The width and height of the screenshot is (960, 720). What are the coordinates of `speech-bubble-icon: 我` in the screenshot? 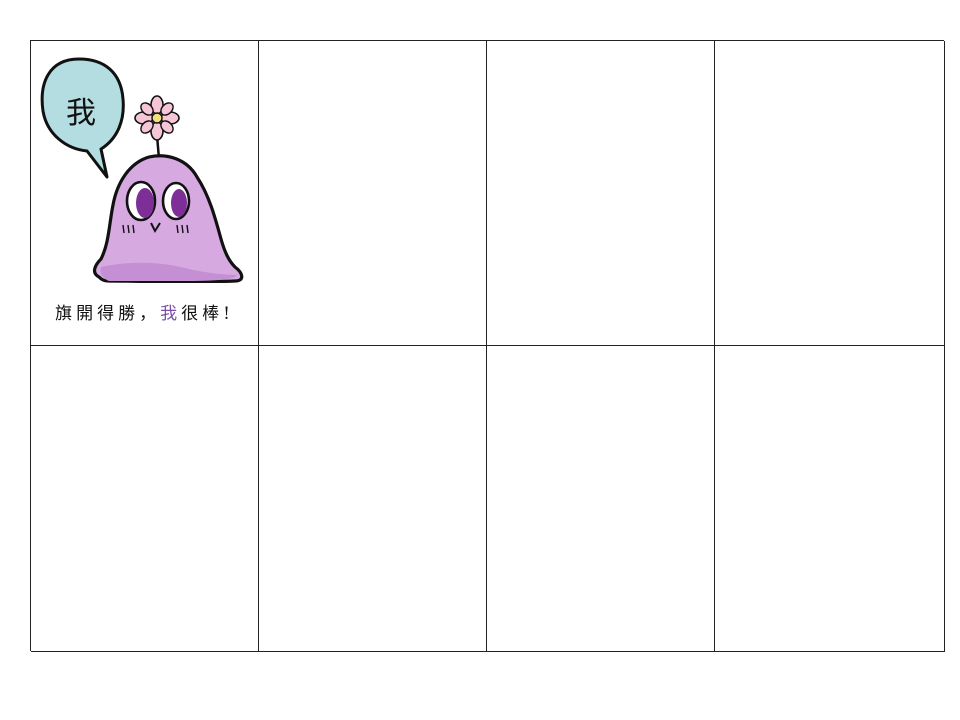 It's located at (82, 118).